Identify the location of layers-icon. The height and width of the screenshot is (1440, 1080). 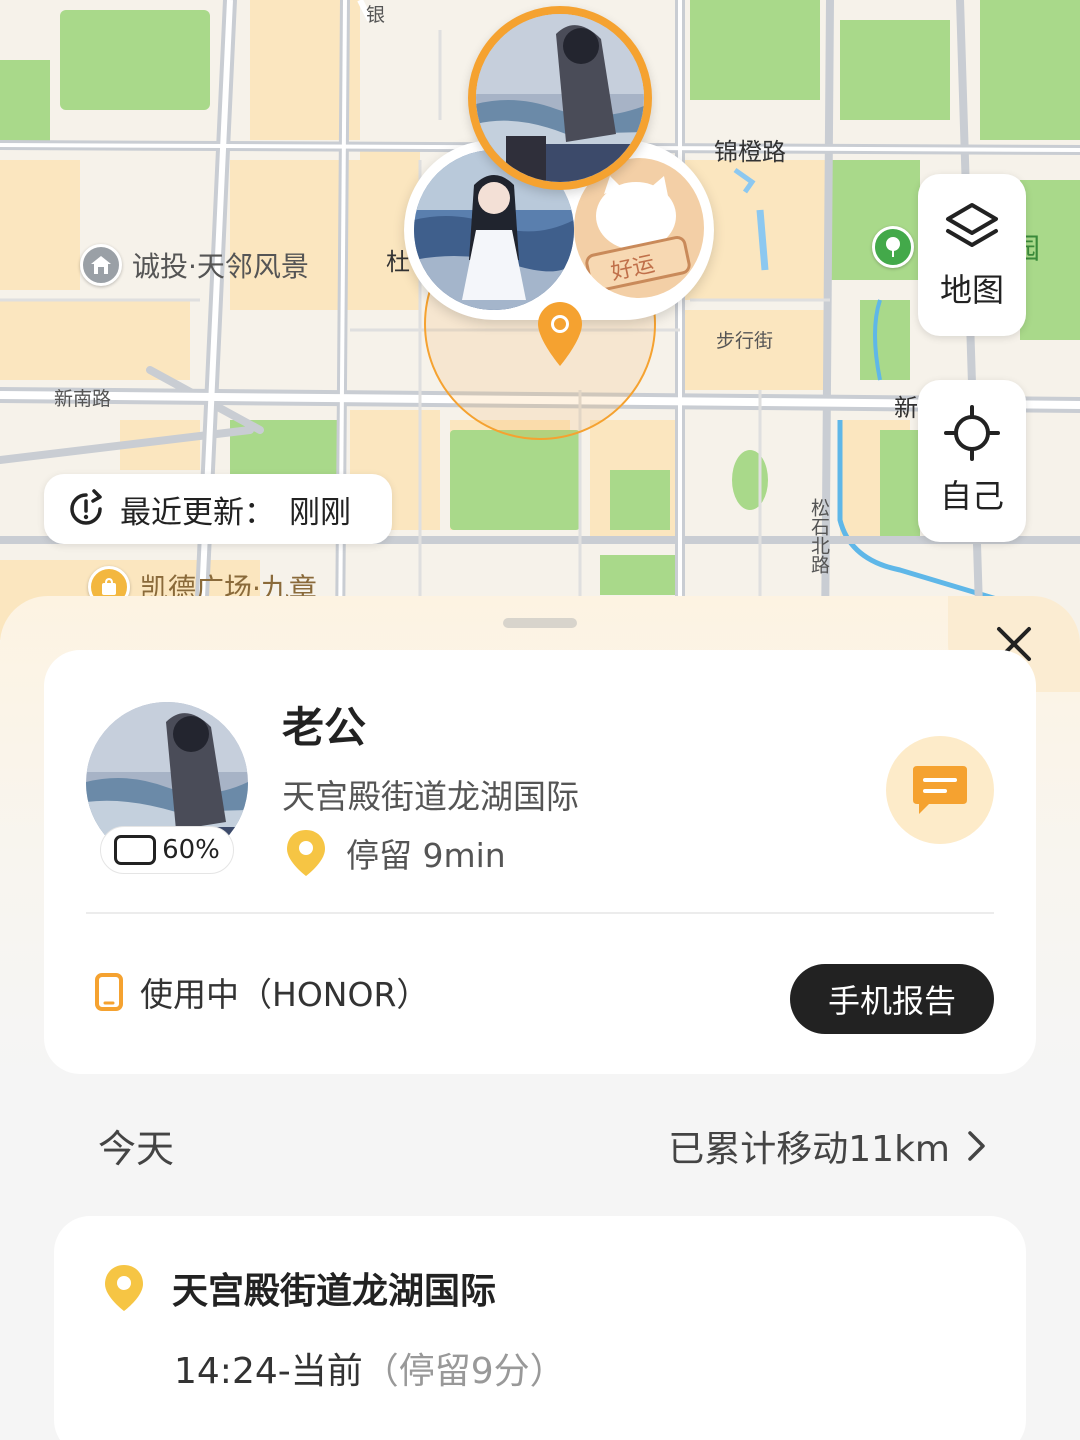
(972, 225).